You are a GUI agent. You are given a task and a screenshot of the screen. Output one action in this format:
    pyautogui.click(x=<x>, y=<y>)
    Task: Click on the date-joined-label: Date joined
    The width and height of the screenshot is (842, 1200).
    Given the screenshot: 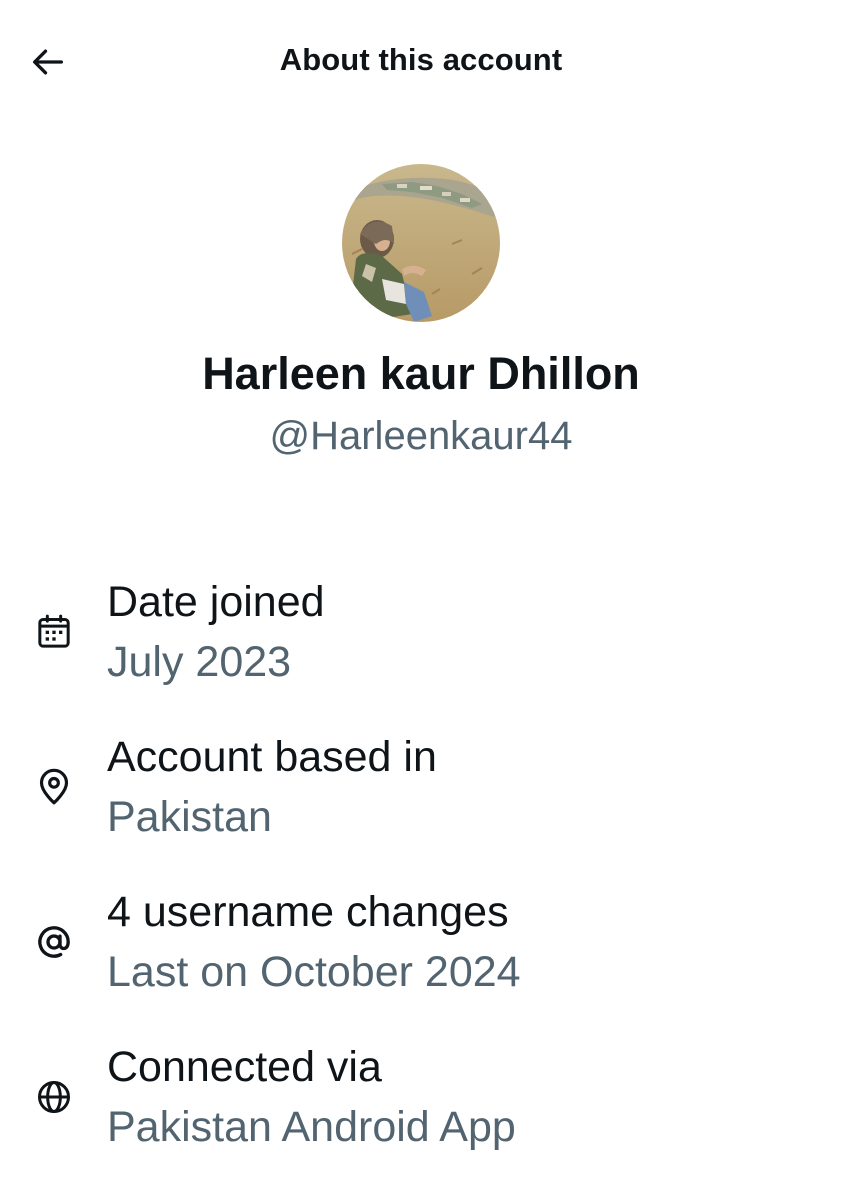 What is the action you would take?
    pyautogui.click(x=216, y=602)
    